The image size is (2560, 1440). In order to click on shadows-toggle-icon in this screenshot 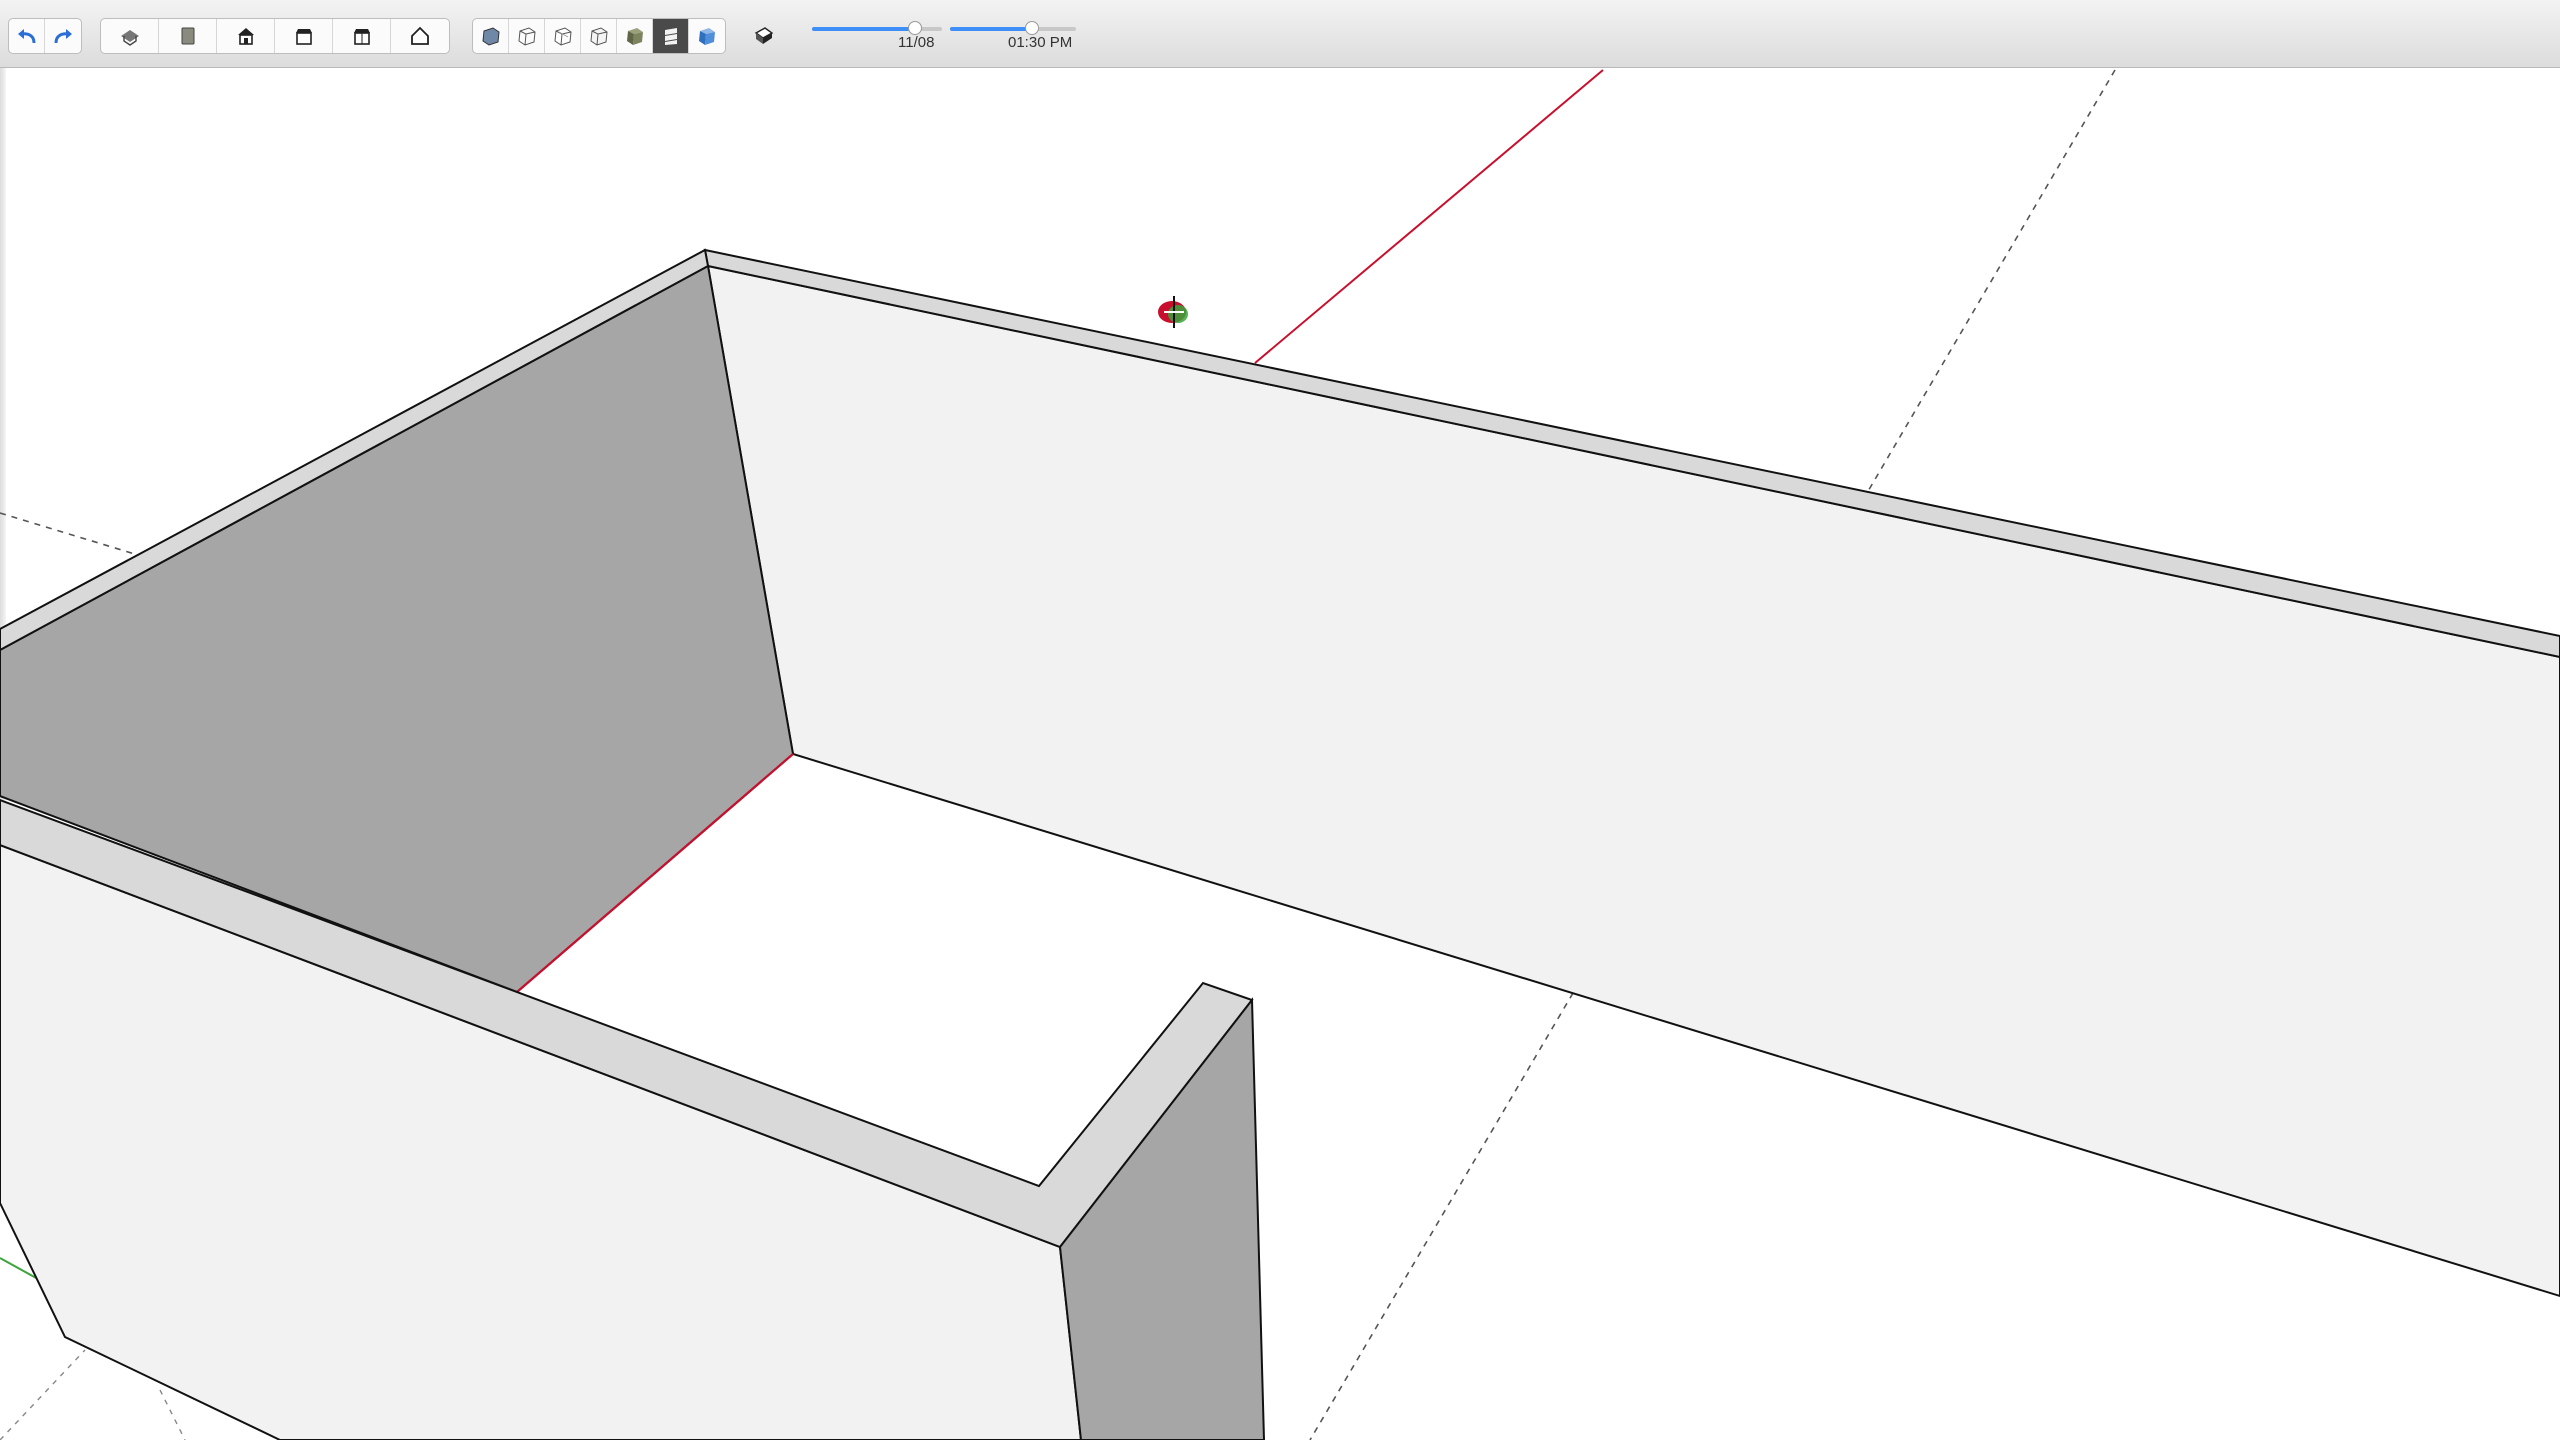, I will do `click(764, 35)`.